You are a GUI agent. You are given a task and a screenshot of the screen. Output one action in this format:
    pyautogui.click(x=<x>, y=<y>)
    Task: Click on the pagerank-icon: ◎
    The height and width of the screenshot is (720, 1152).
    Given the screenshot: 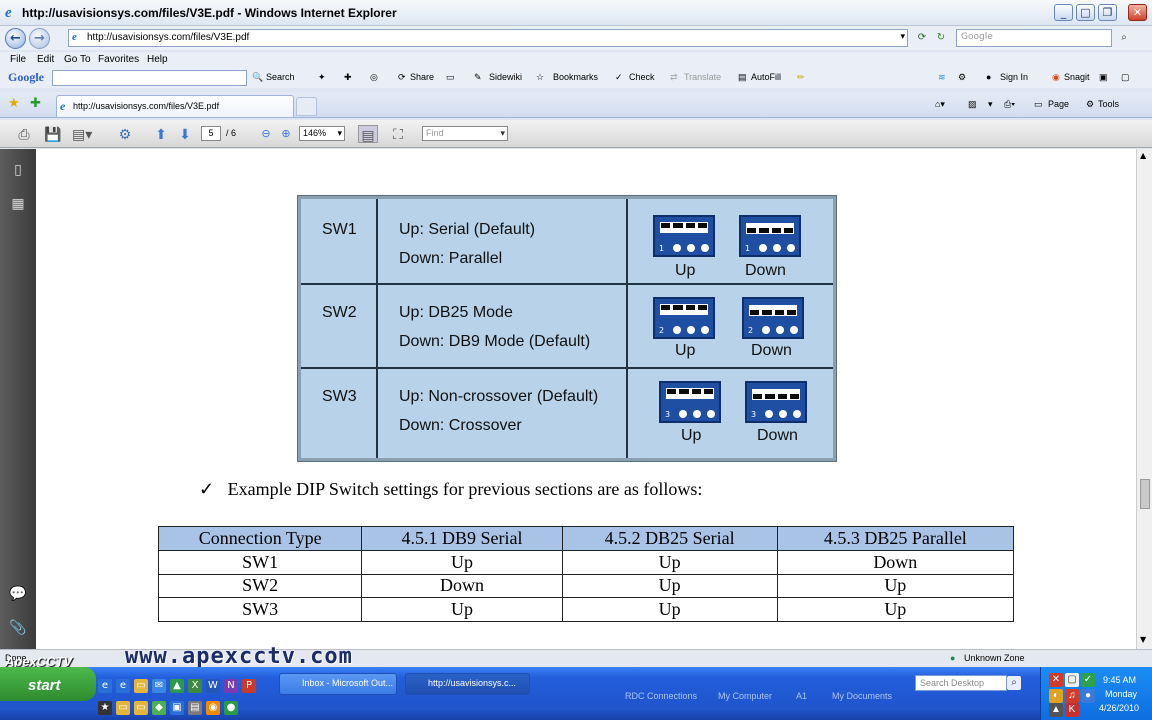 What is the action you would take?
    pyautogui.click(x=374, y=77)
    